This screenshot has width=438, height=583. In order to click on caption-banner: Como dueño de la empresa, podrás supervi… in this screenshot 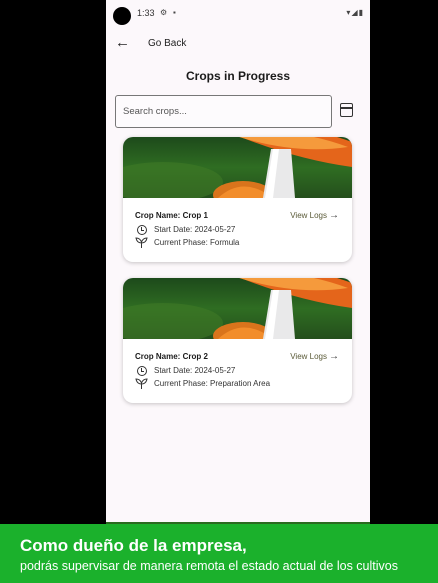, I will do `click(219, 553)`.